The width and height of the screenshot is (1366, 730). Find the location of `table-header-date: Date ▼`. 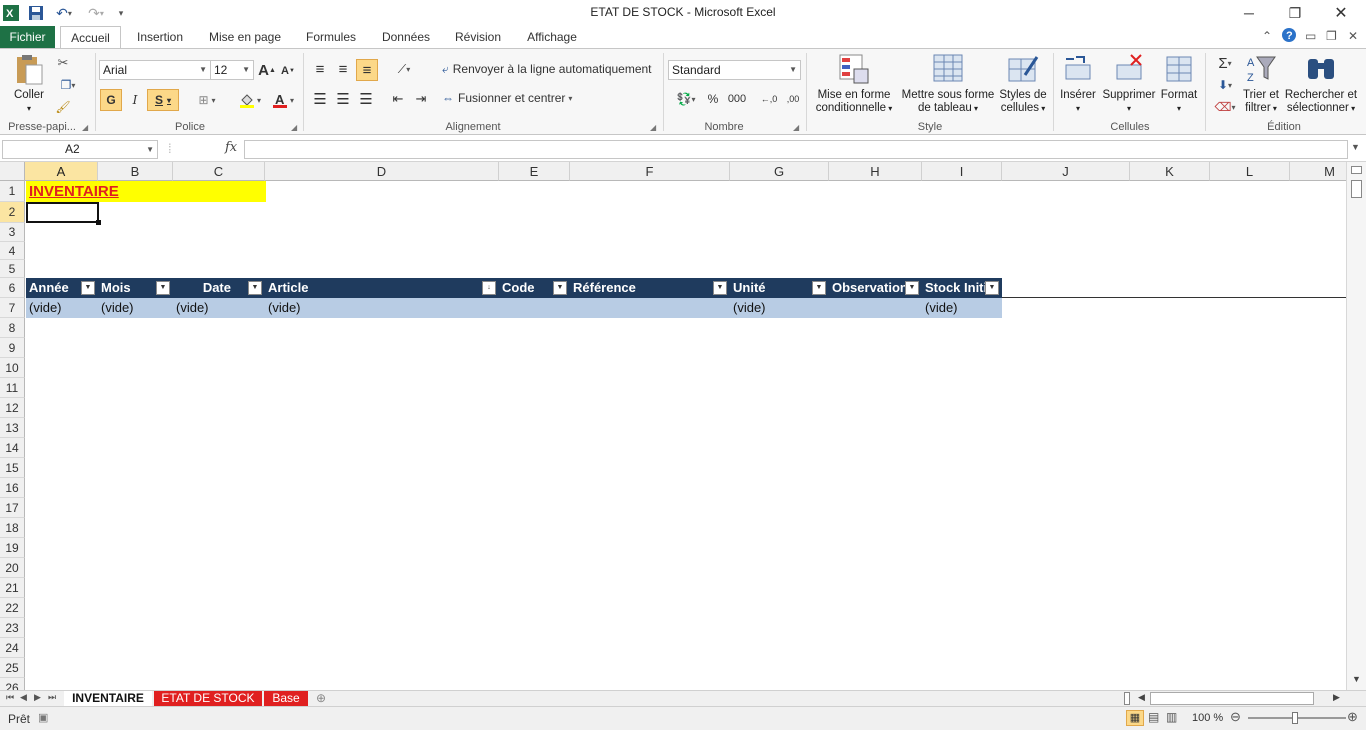

table-header-date: Date ▼ is located at coordinates (219, 288).